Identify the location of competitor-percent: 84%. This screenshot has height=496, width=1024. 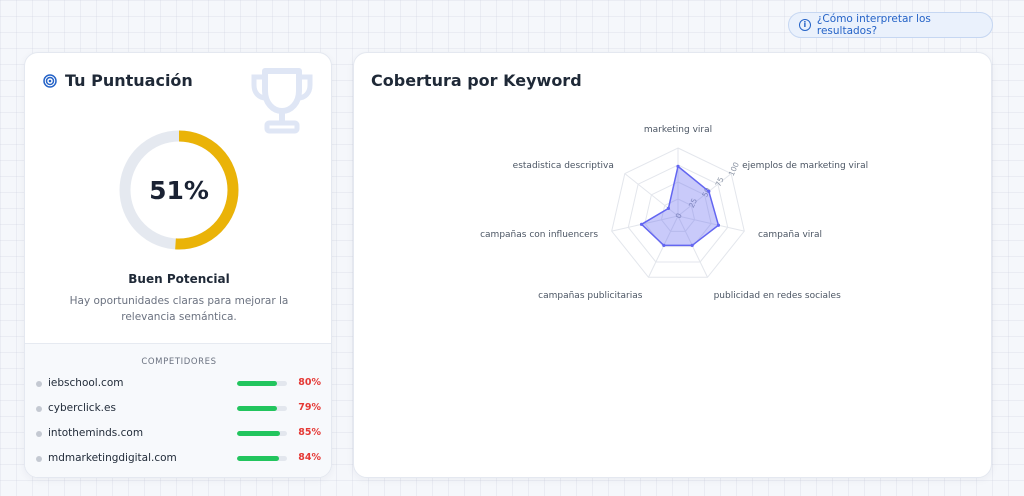
(309, 457).